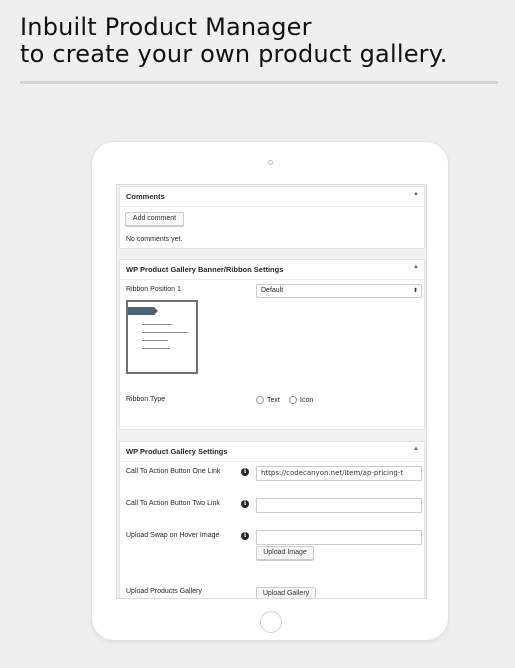  Describe the element at coordinates (173, 535) in the screenshot. I see `swap-image-label: Upload Swap on Hover Image` at that location.